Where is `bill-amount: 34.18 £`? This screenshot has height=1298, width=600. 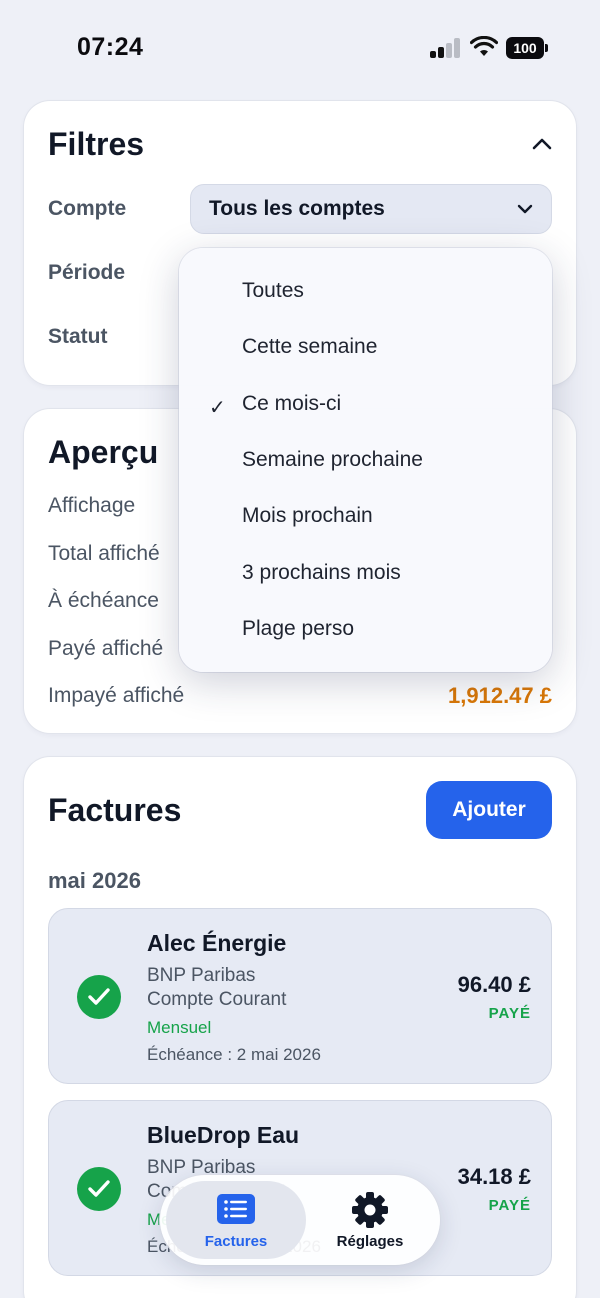
bill-amount: 34.18 £ is located at coordinates (494, 1176).